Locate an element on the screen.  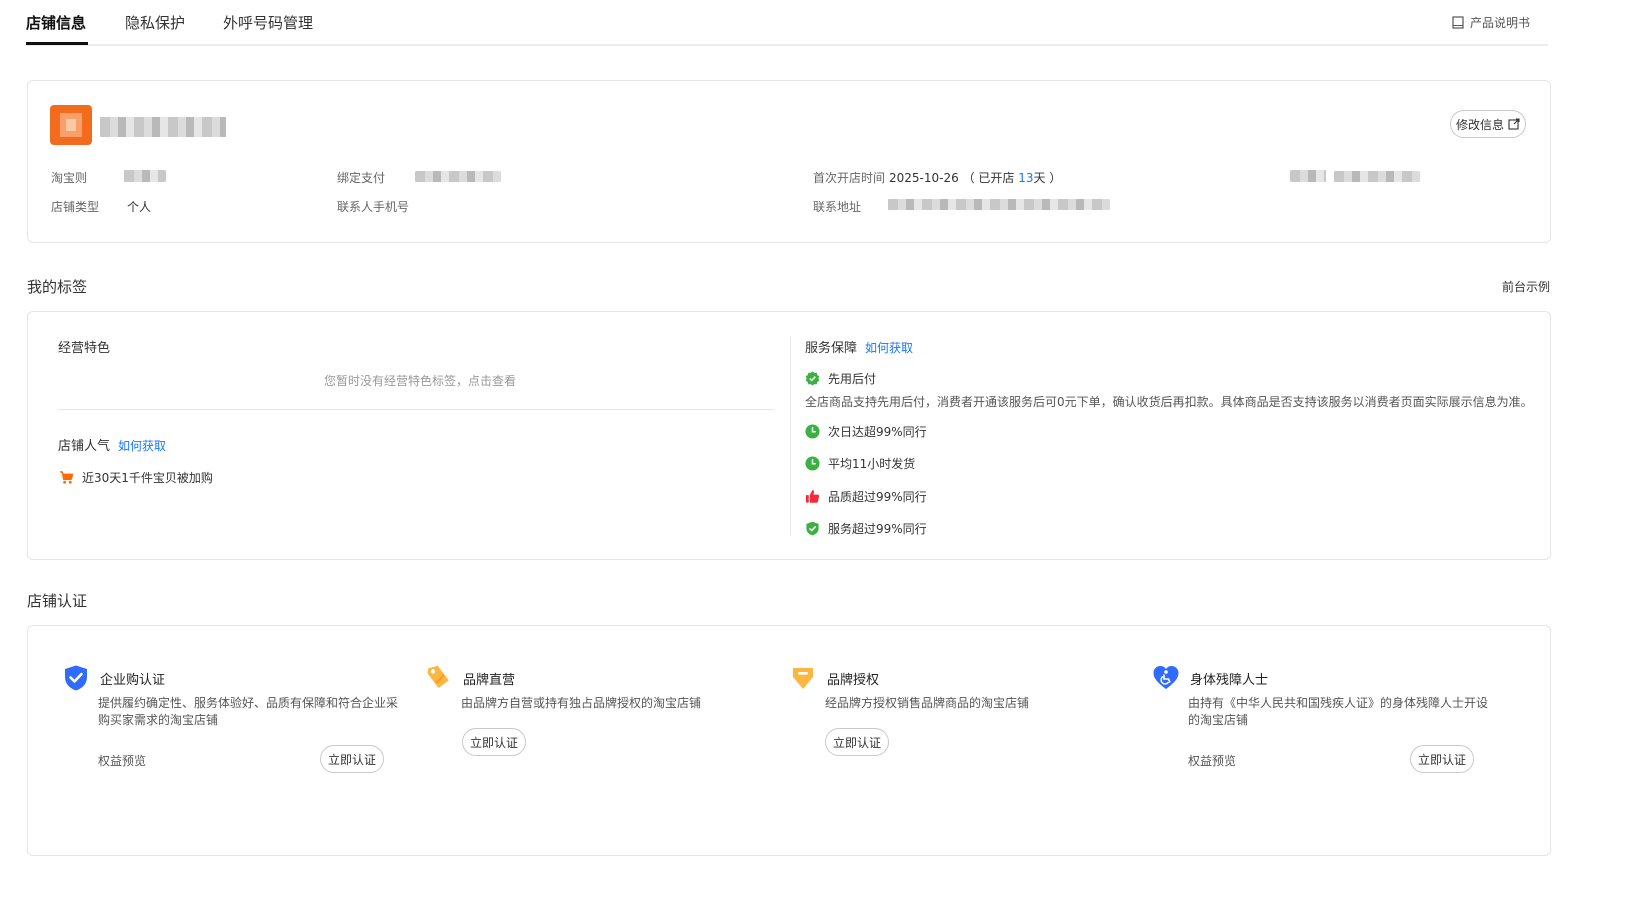
open-date: 2025-10-26 is located at coordinates (924, 178).